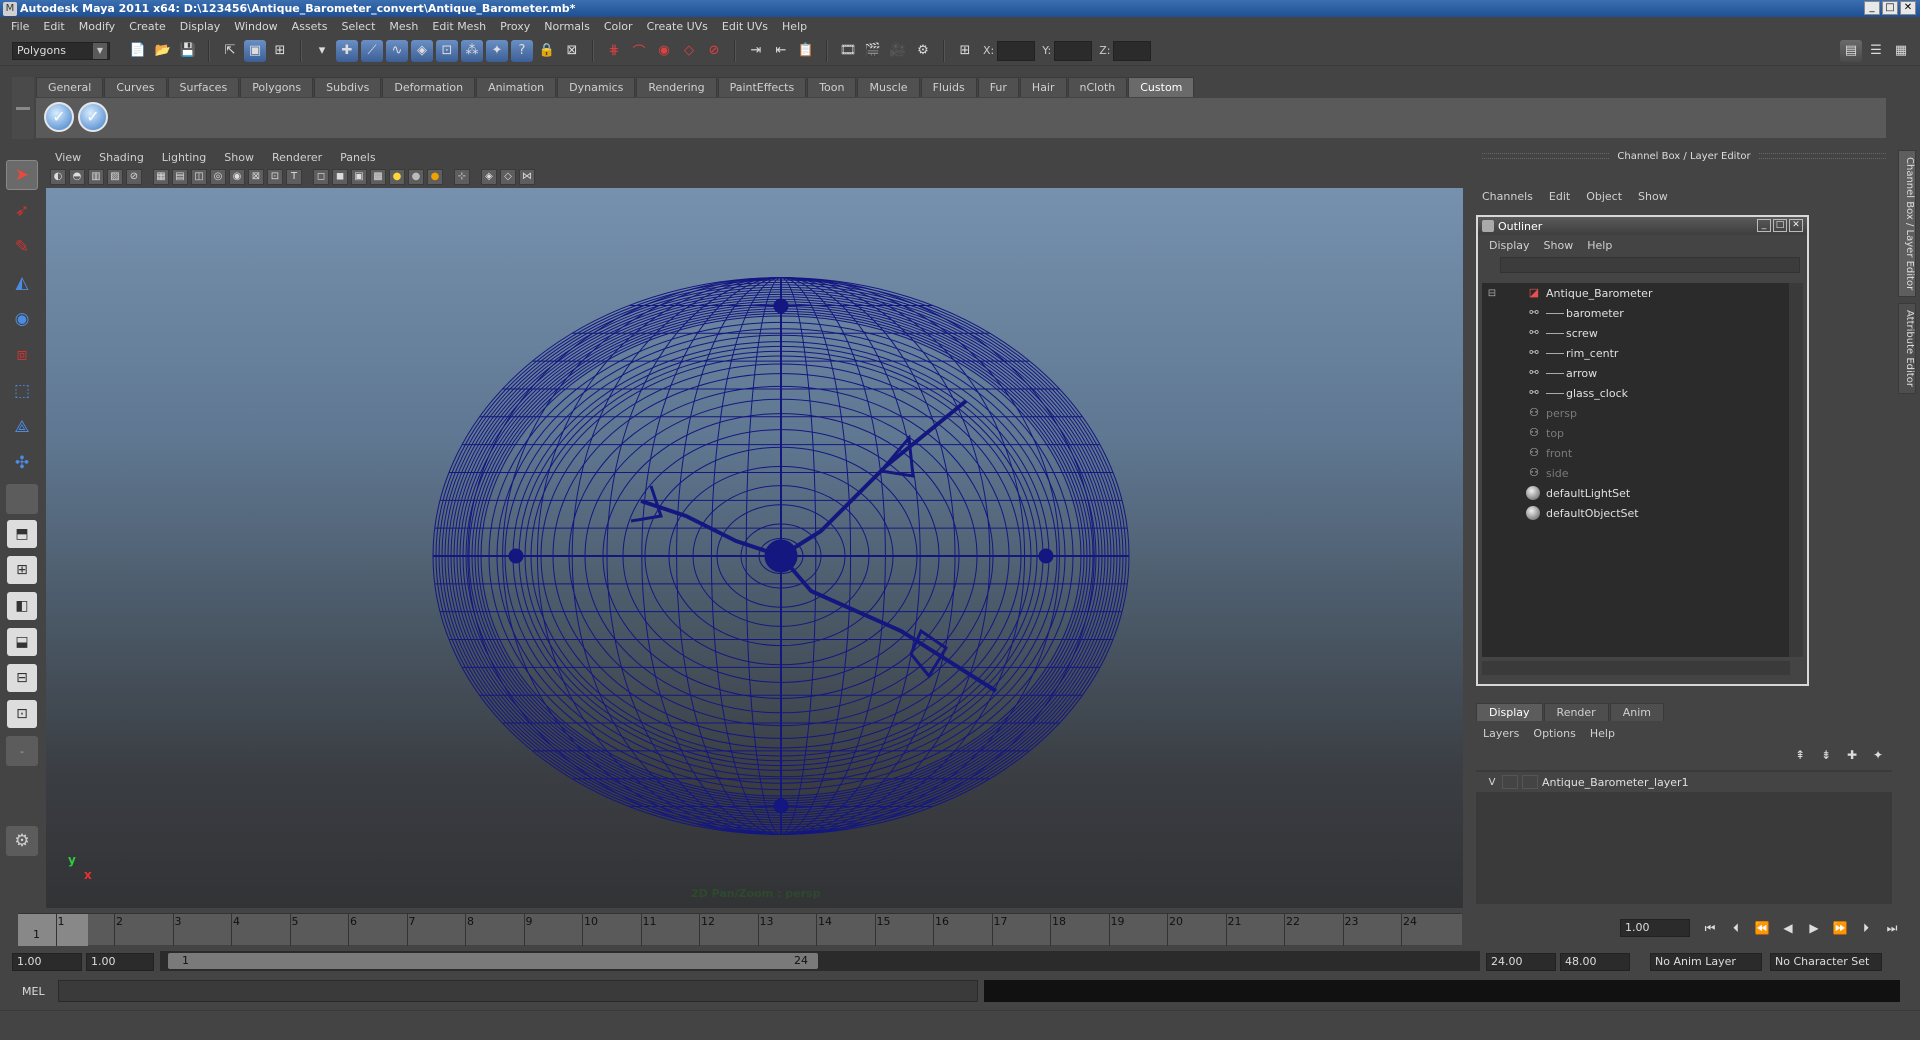 The width and height of the screenshot is (1920, 1040). Describe the element at coordinates (848, 51) in the screenshot. I see `render-view-icon: 🎞` at that location.